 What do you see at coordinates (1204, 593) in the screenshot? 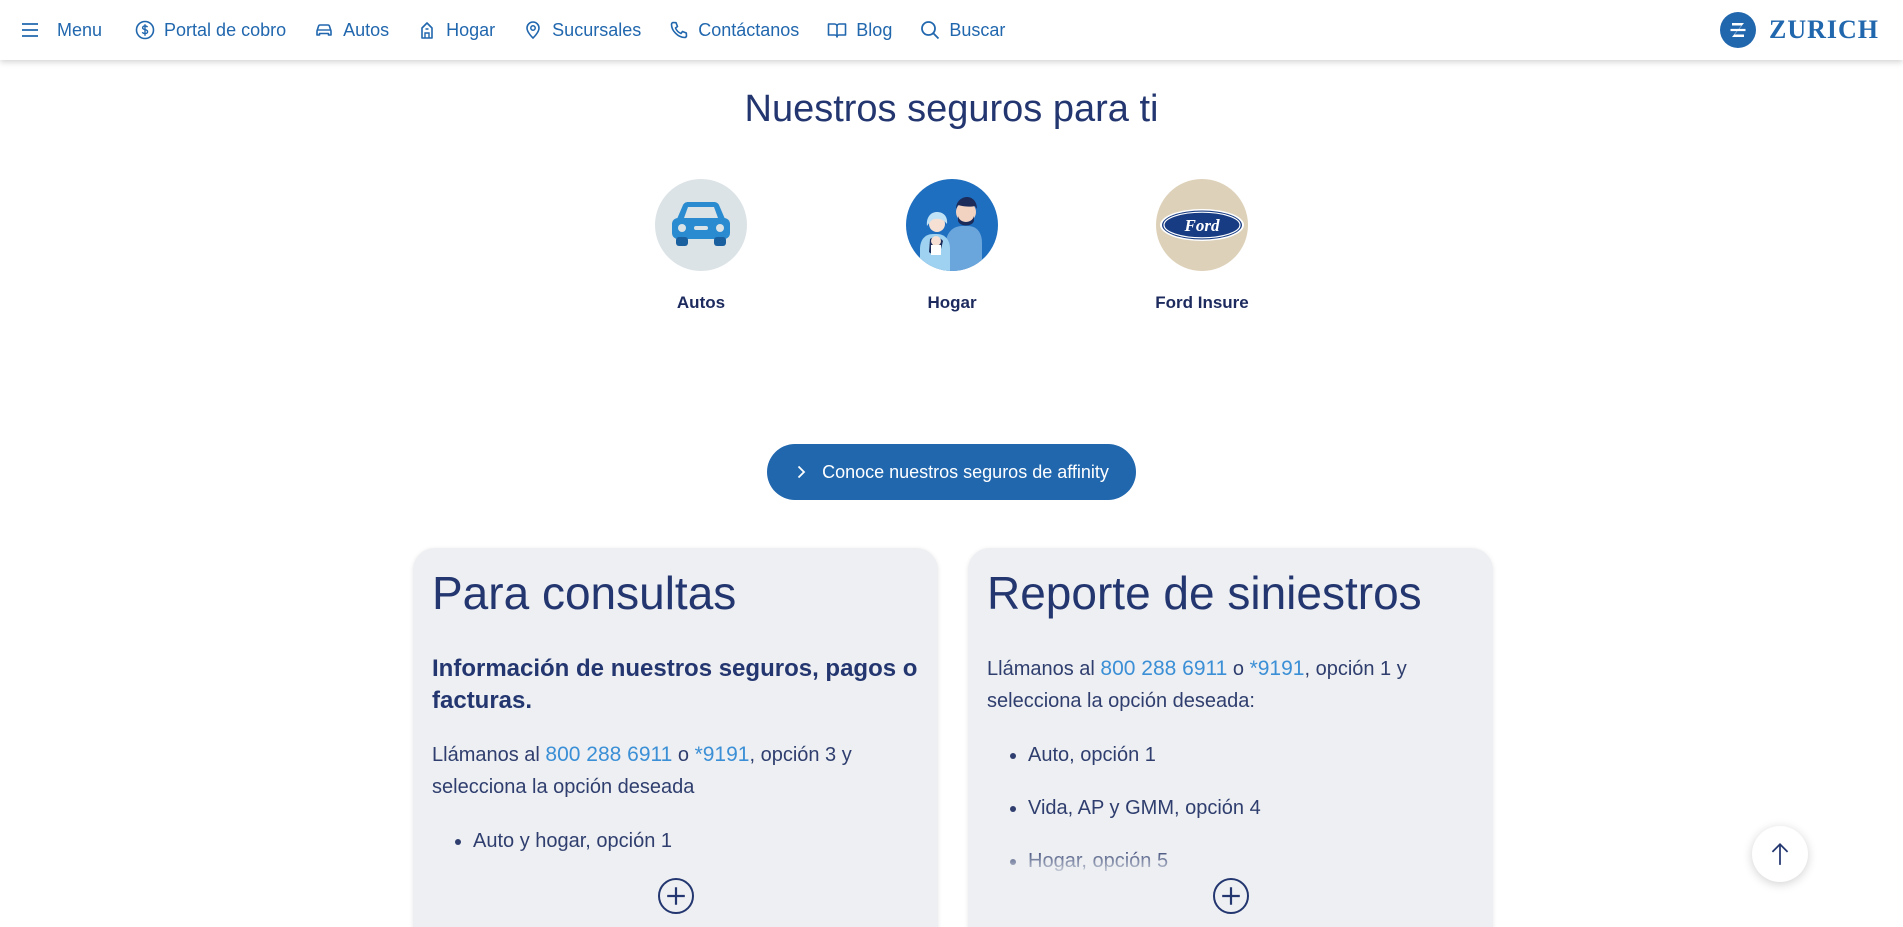
I see `siniestros-title: Reporte de siniestros` at bounding box center [1204, 593].